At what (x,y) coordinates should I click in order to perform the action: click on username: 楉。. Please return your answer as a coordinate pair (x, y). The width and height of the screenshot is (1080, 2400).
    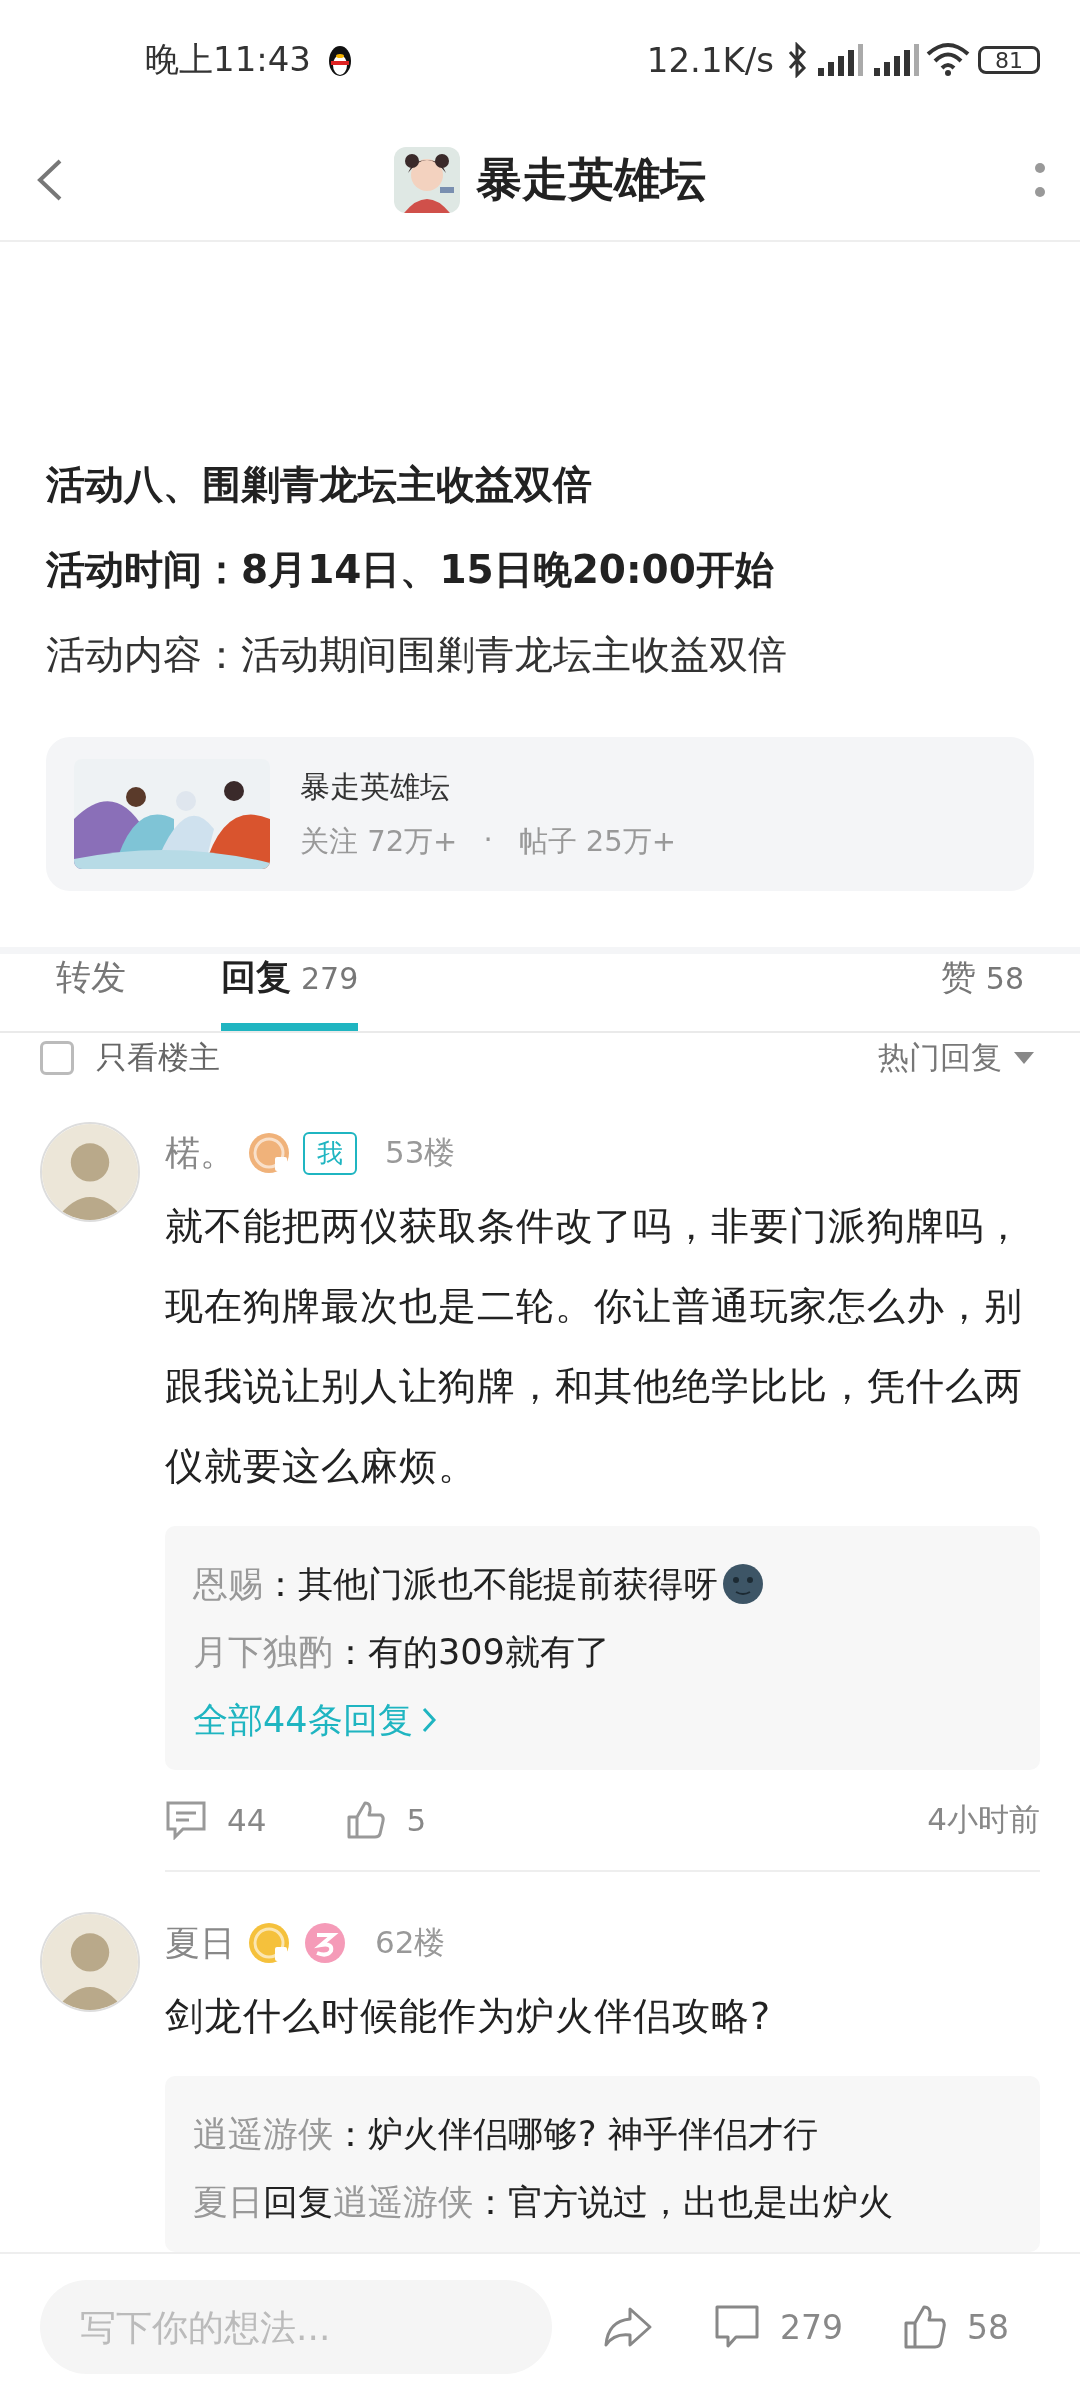
    Looking at the image, I should click on (200, 1153).